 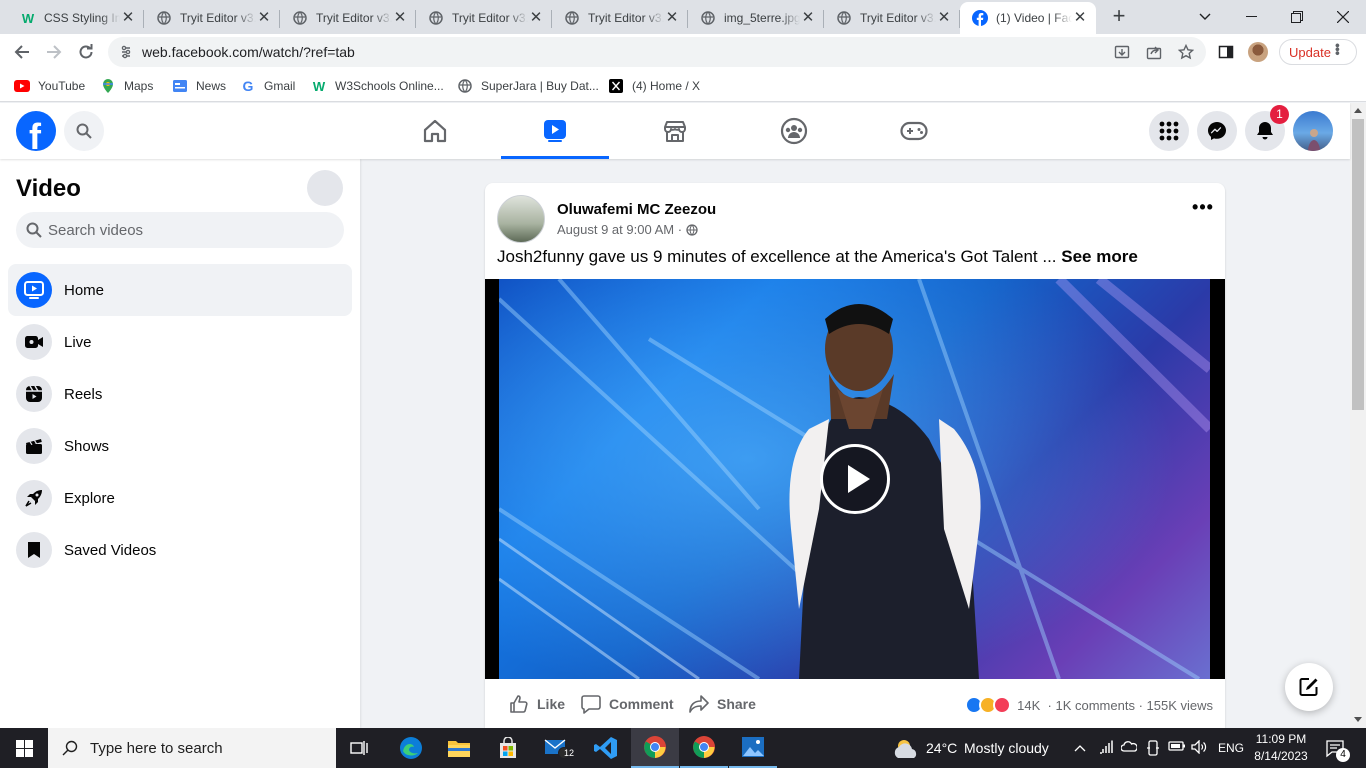 I want to click on edge-app, so click(x=411, y=748).